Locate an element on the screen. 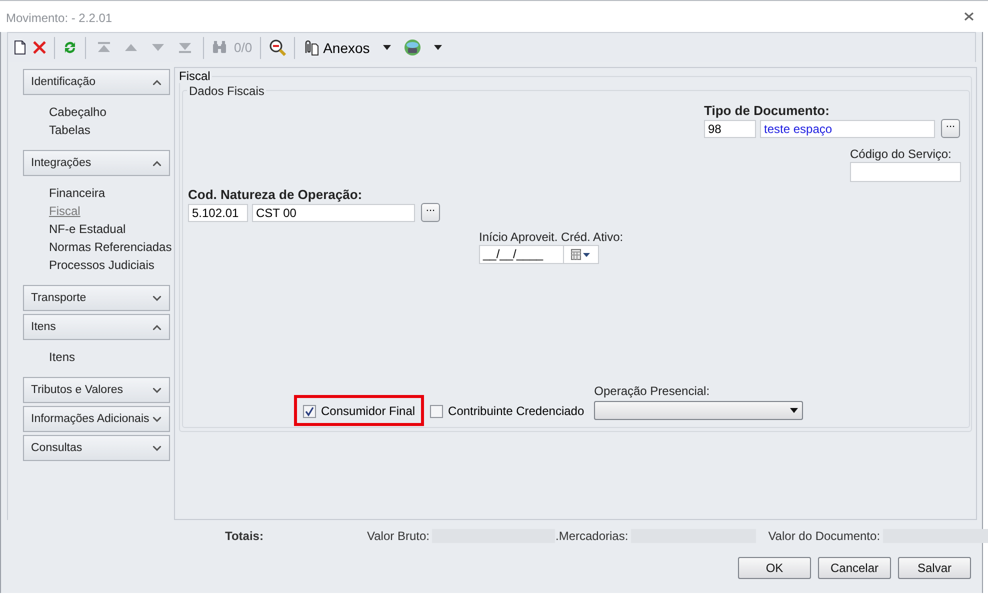 The height and width of the screenshot is (599, 988). total-label: Valor do Documento: is located at coordinates (824, 536).